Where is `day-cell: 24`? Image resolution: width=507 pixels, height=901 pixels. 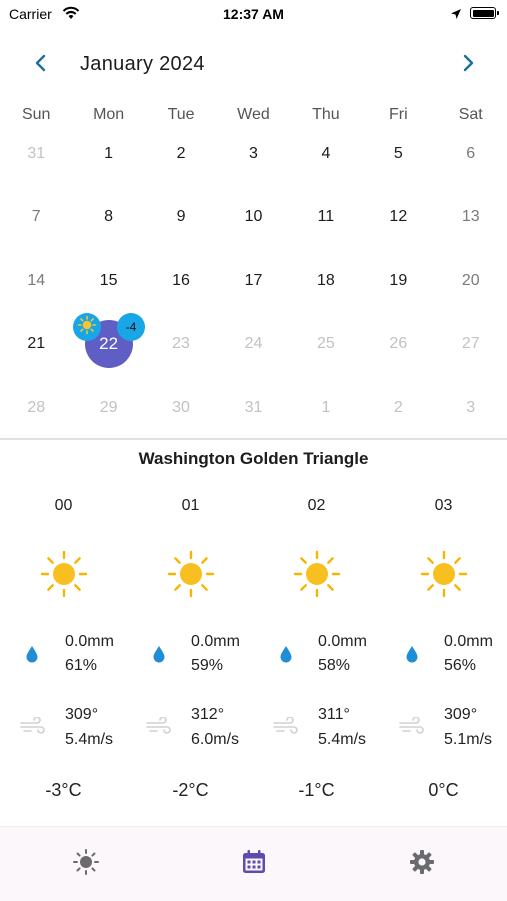
day-cell: 24 is located at coordinates (253, 345).